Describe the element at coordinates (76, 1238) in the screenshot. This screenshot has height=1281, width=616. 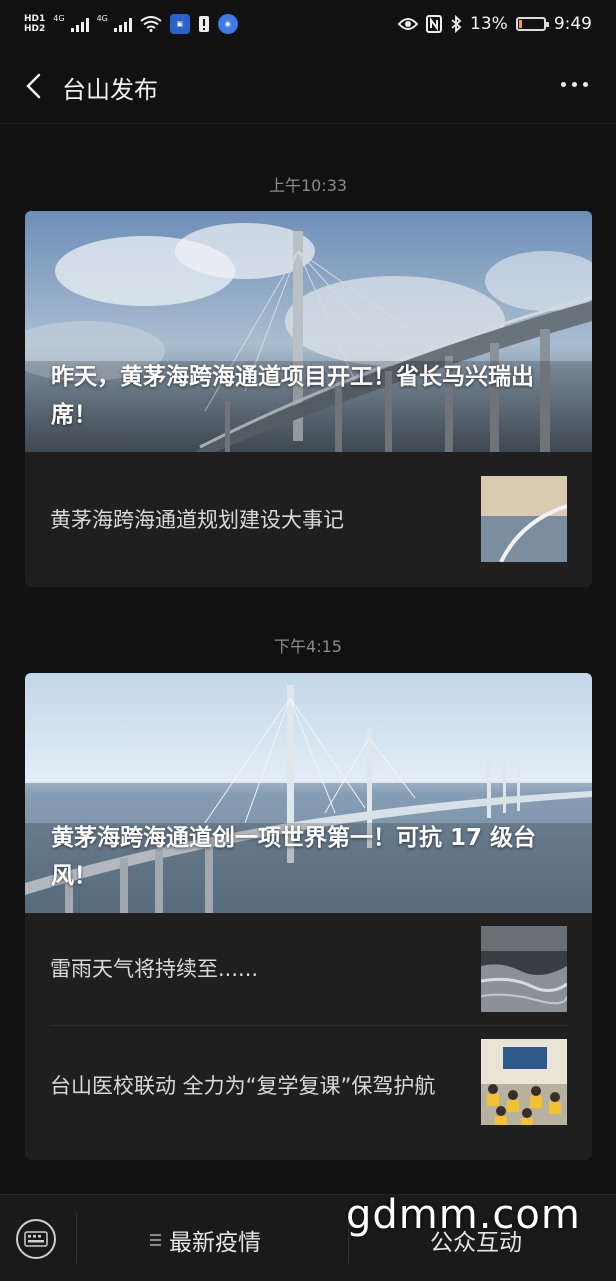
I see `menu-divider` at that location.